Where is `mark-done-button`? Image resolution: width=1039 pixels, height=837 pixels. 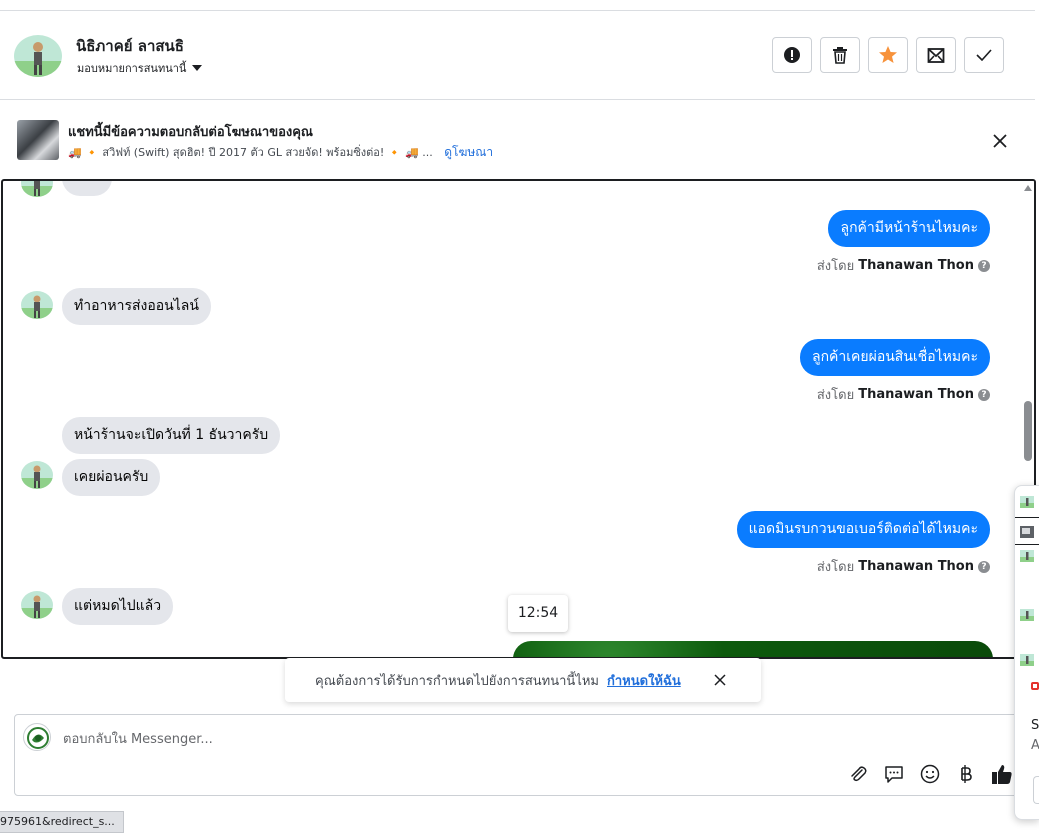 mark-done-button is located at coordinates (984, 55).